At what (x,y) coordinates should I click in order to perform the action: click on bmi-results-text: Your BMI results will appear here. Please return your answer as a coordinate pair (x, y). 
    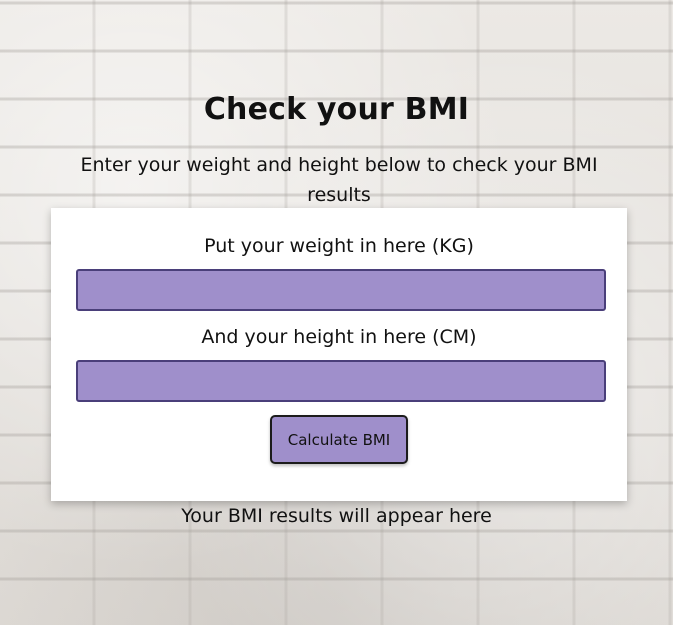
    Looking at the image, I should click on (336, 516).